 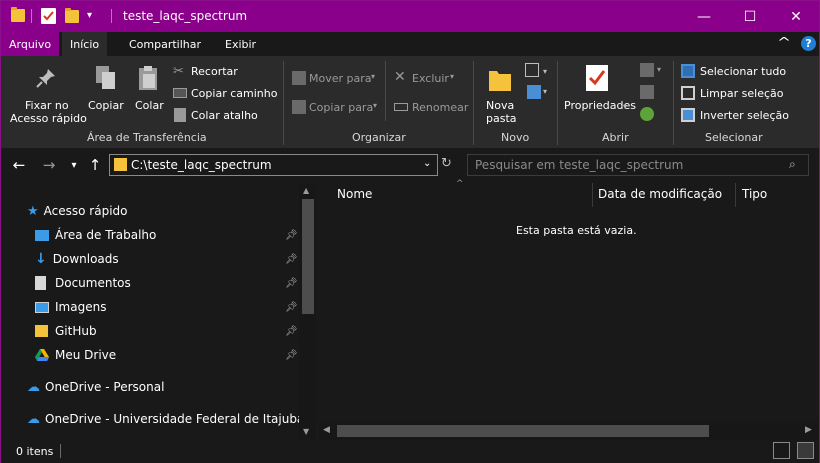 I want to click on new-item-dropdown-icon: ▾, so click(x=545, y=71).